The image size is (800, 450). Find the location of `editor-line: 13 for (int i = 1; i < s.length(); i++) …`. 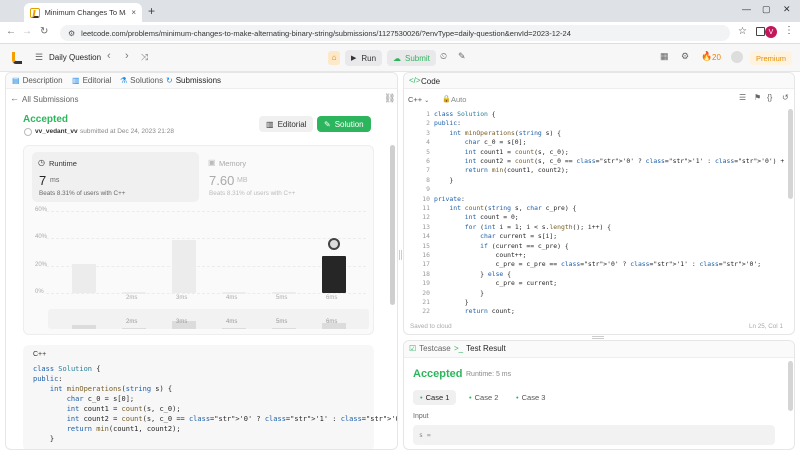

editor-line: 13 for (int i = 1; i < s.length(); i++) … is located at coordinates (596, 228).